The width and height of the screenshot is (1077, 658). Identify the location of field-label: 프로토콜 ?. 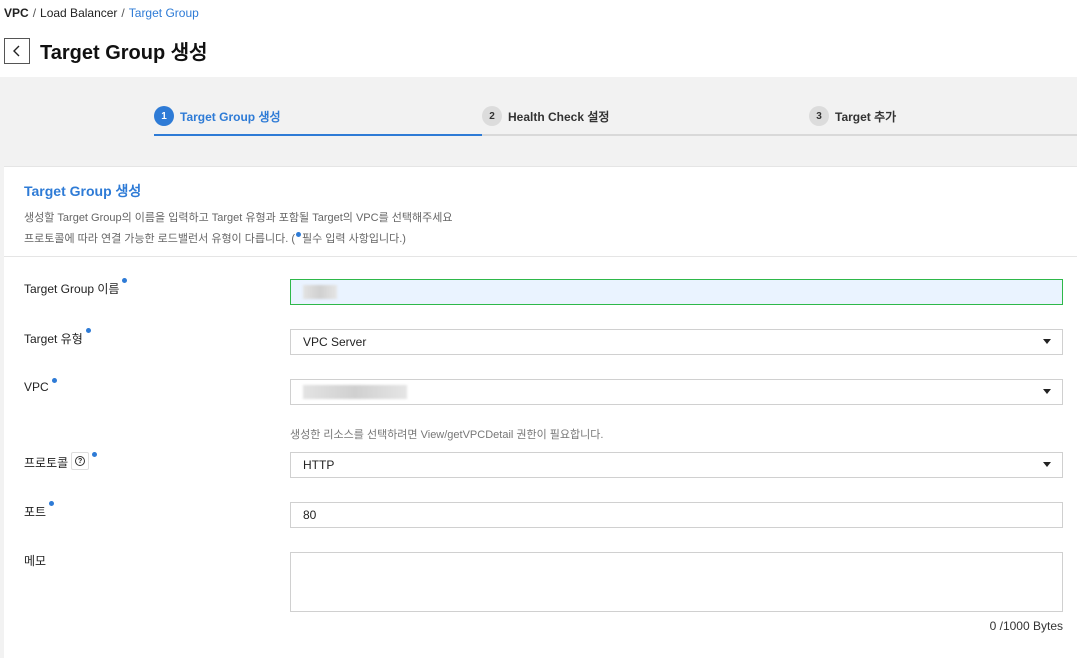
(61, 461).